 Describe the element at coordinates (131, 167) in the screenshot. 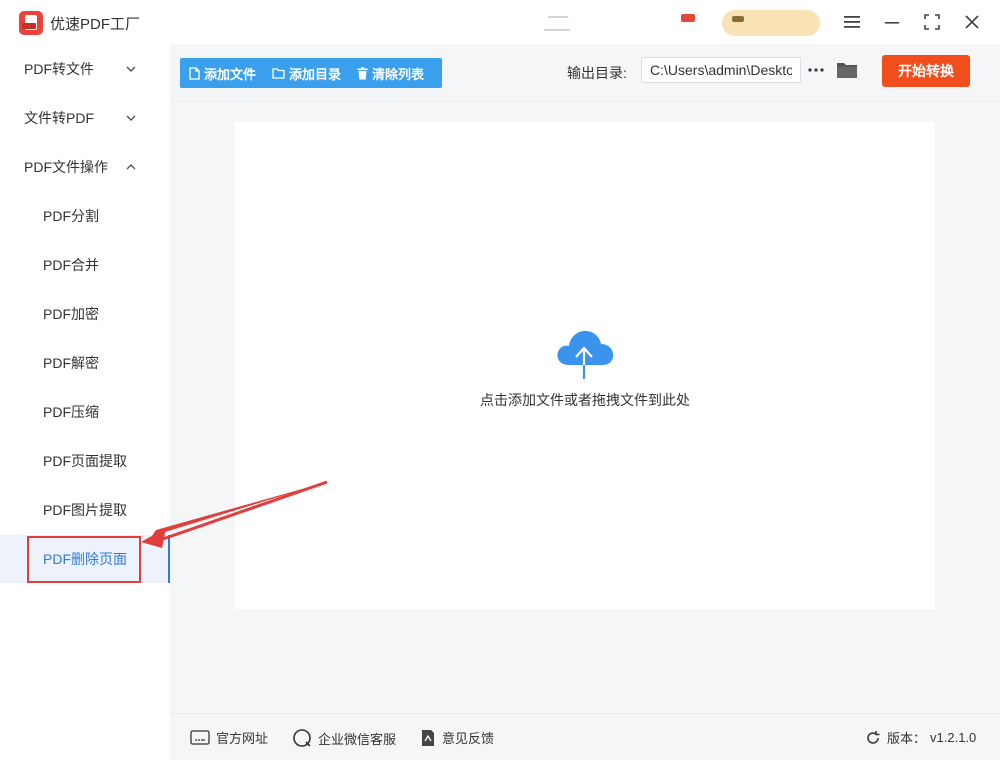

I see `chevron-up-icon` at that location.